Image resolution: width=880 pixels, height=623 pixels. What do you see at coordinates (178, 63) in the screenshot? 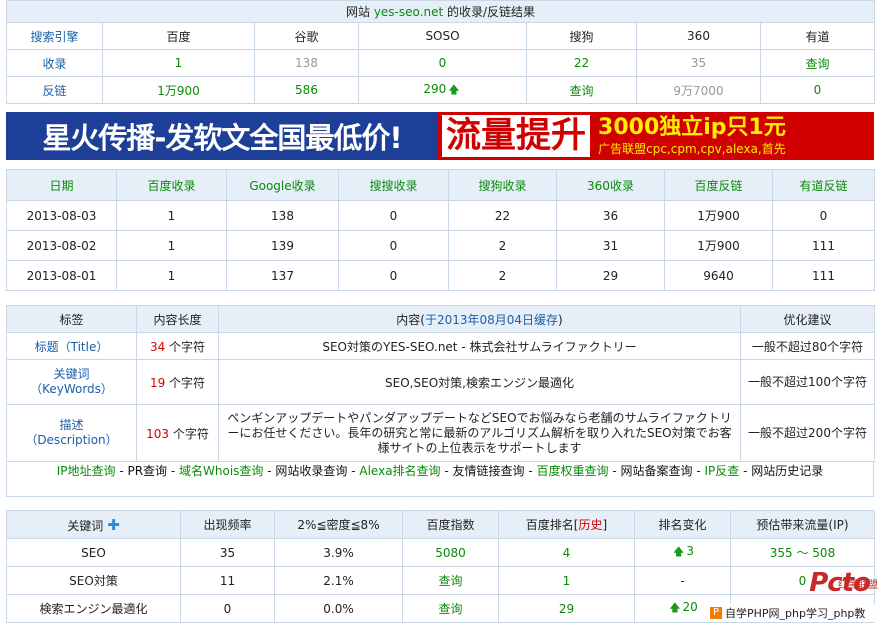
I see `summary-cell: 1` at bounding box center [178, 63].